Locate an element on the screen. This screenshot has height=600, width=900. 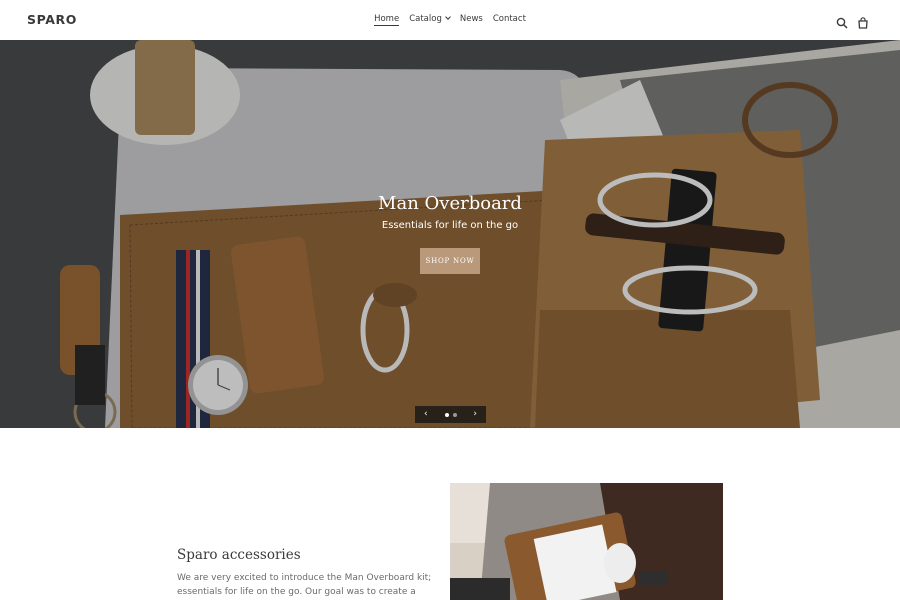
slider-dots is located at coordinates (450, 414).